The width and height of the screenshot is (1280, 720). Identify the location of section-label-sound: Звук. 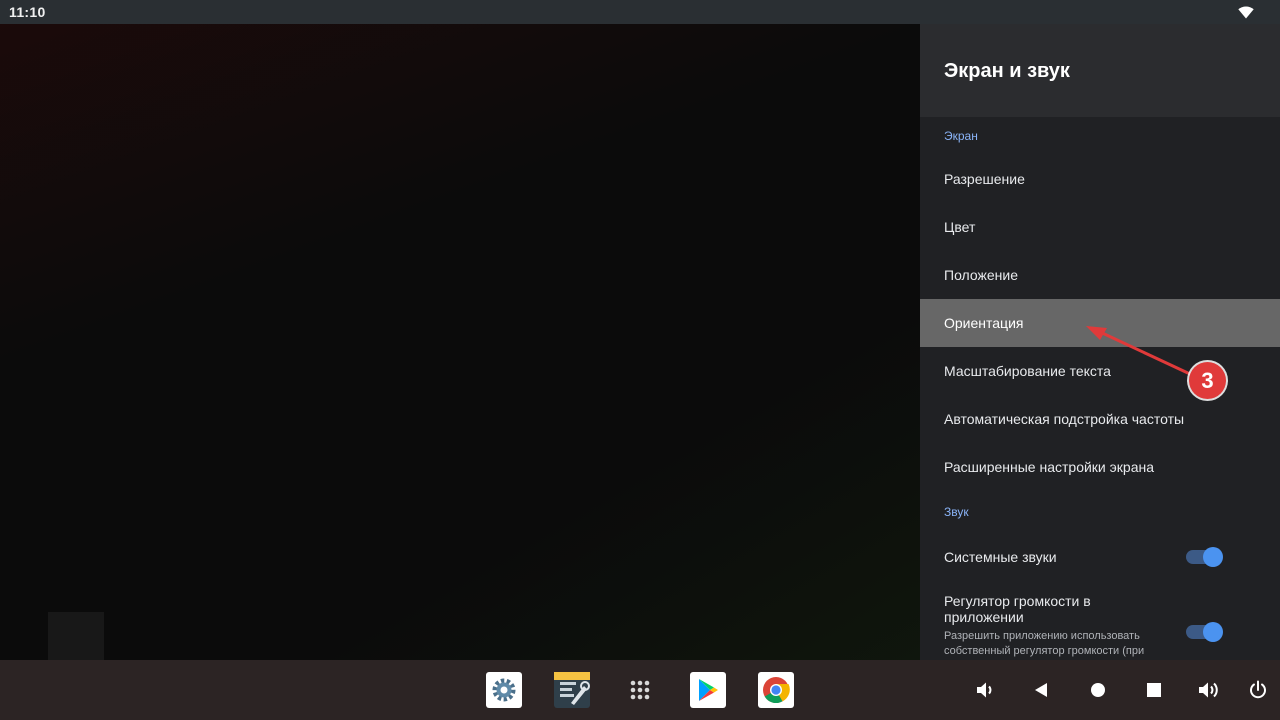
(956, 512).